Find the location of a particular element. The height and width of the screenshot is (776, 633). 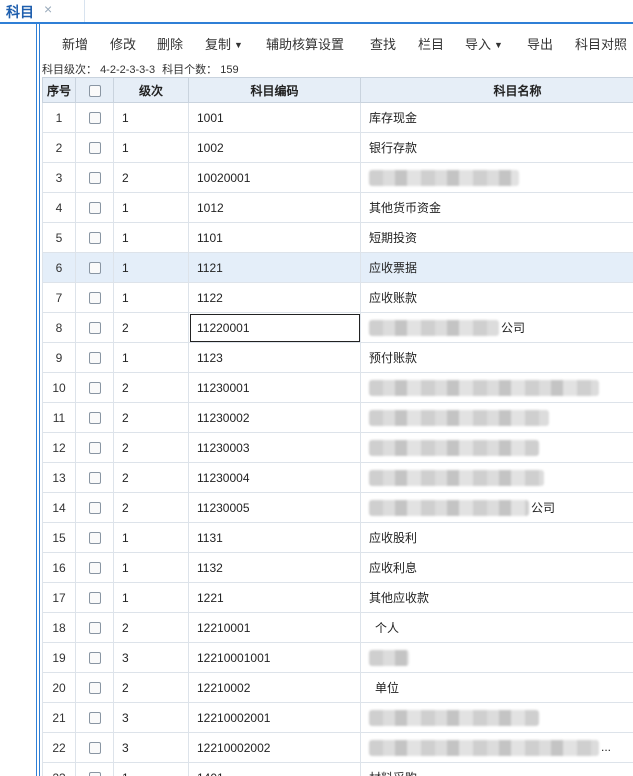

name-cell: 个人 is located at coordinates (496, 627).